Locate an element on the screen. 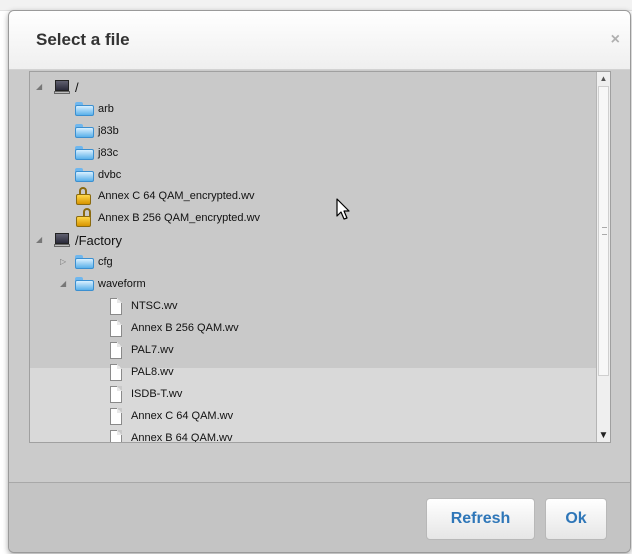 Image resolution: width=632 pixels, height=554 pixels. tree-node-label: / is located at coordinates (77, 87).